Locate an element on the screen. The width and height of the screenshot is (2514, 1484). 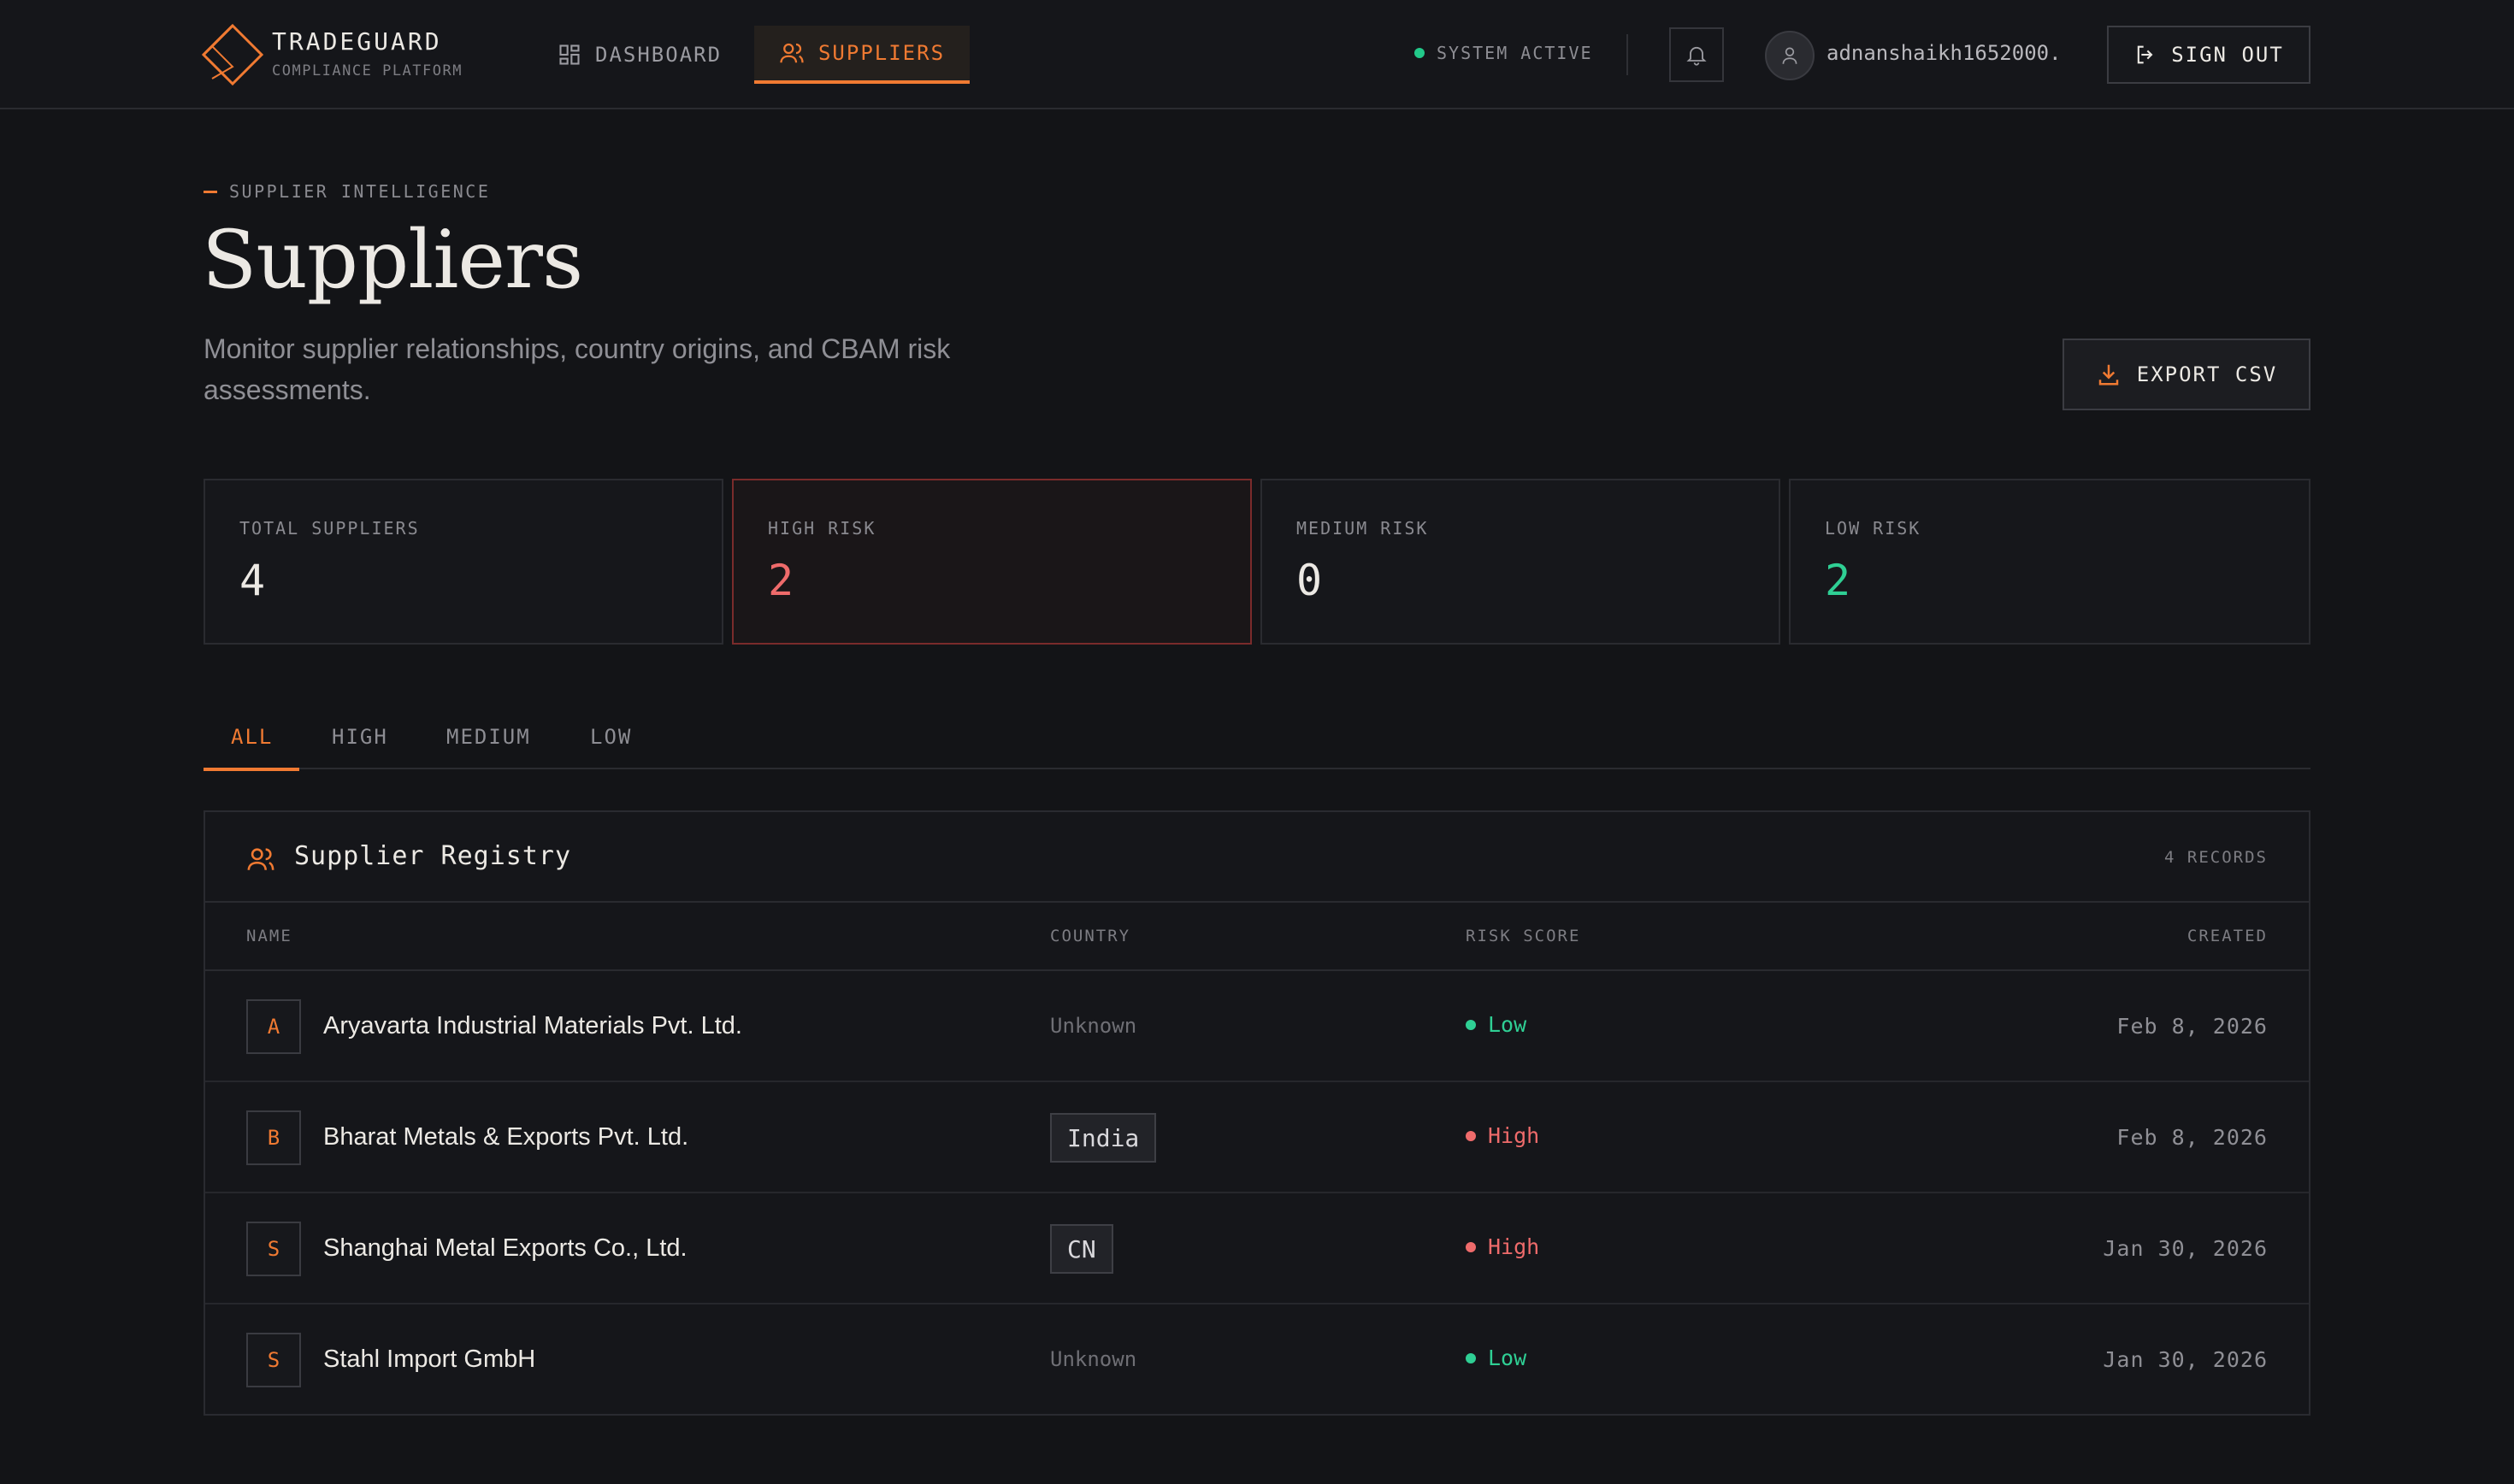
stat-card-high-risk: HIGH RISK 2 is located at coordinates (992, 562).